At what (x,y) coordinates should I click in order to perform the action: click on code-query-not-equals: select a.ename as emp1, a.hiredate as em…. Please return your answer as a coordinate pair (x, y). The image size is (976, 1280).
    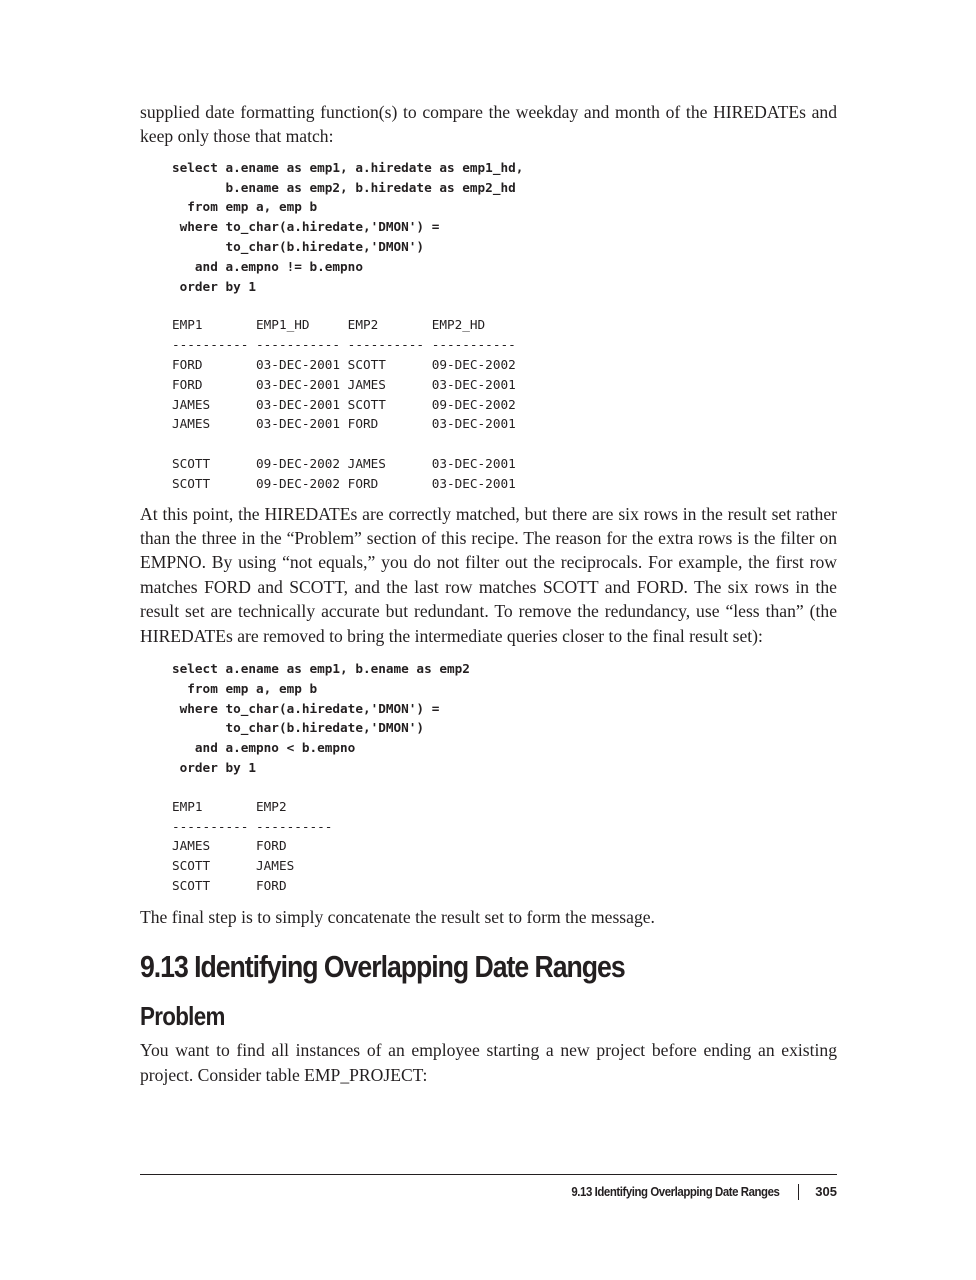
    Looking at the image, I should click on (348, 226).